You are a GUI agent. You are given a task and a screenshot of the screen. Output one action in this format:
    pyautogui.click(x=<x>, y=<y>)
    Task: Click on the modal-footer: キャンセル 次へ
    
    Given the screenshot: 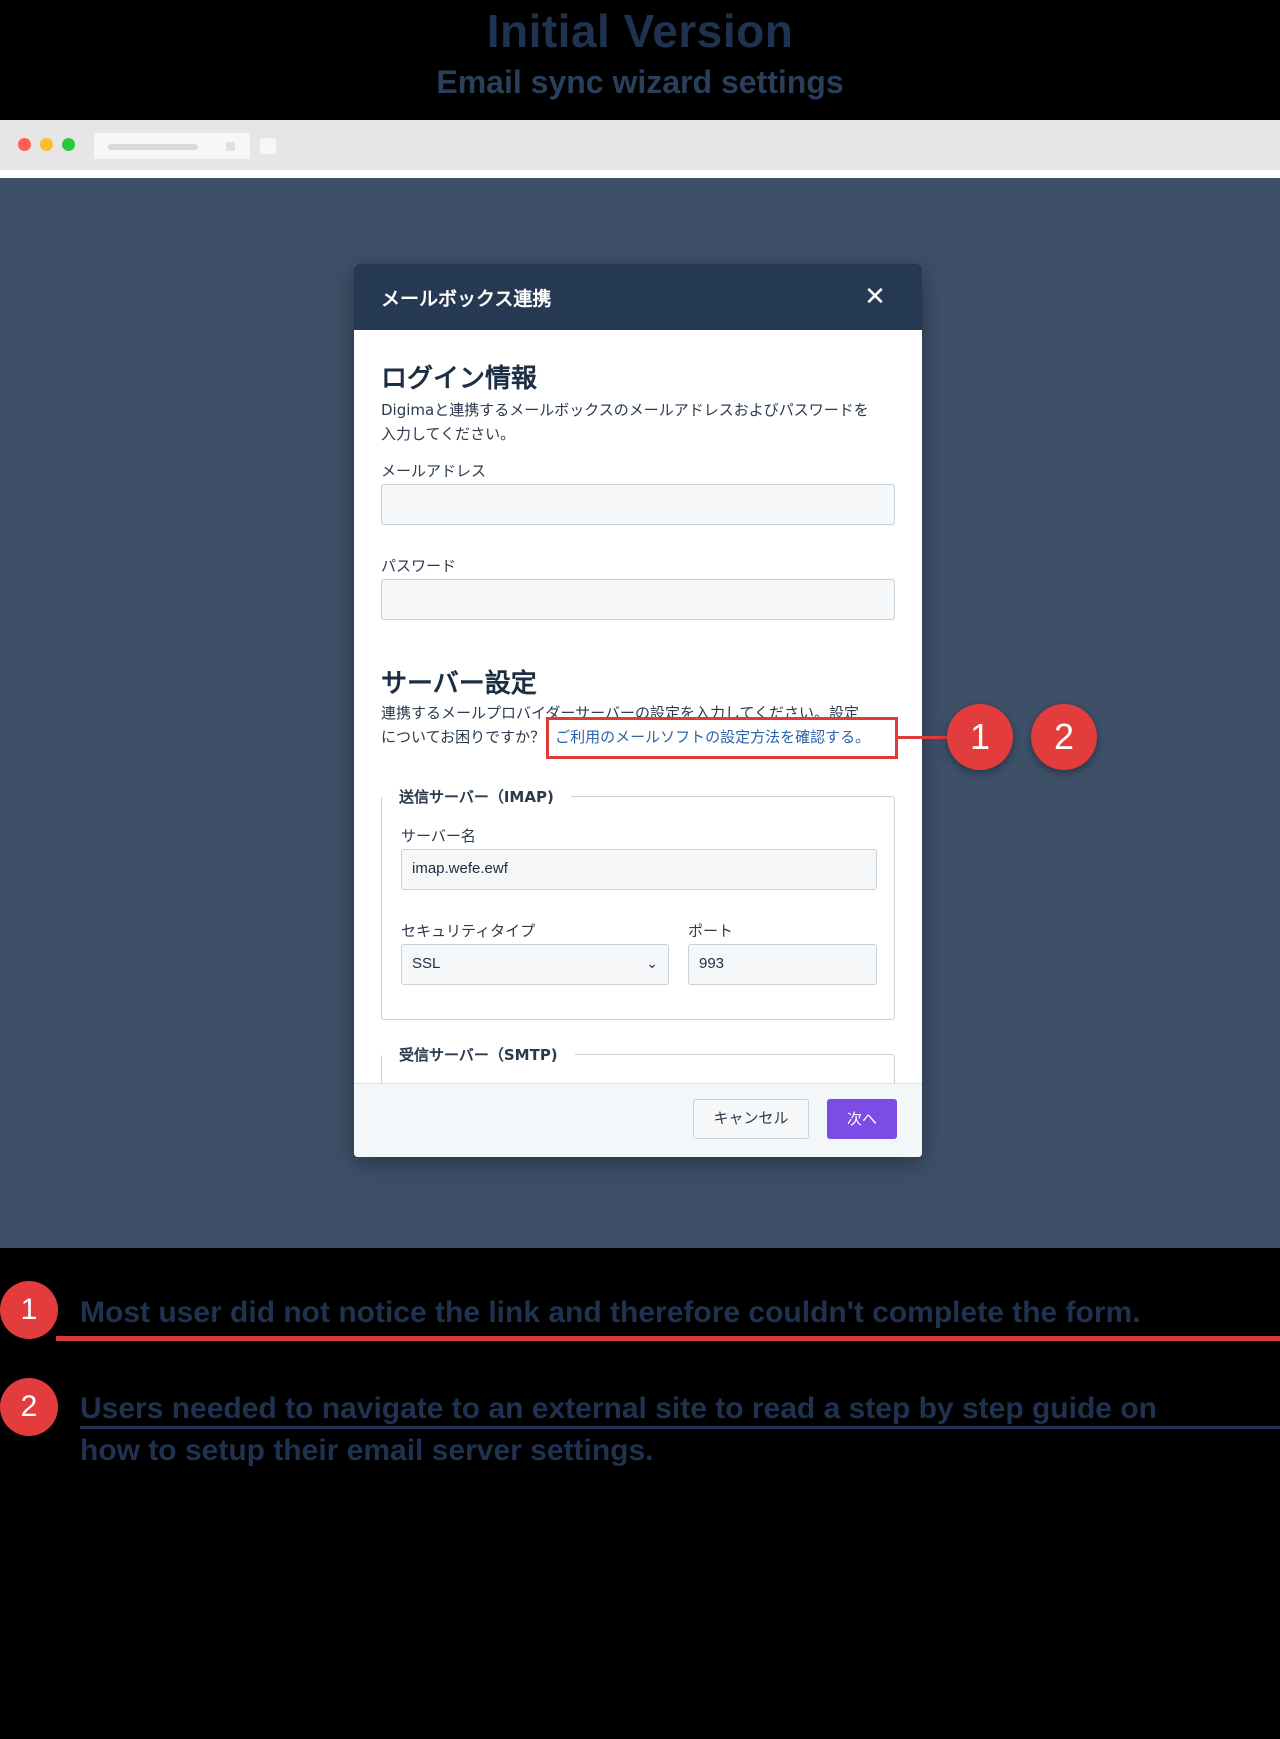 What is the action you would take?
    pyautogui.click(x=638, y=1120)
    